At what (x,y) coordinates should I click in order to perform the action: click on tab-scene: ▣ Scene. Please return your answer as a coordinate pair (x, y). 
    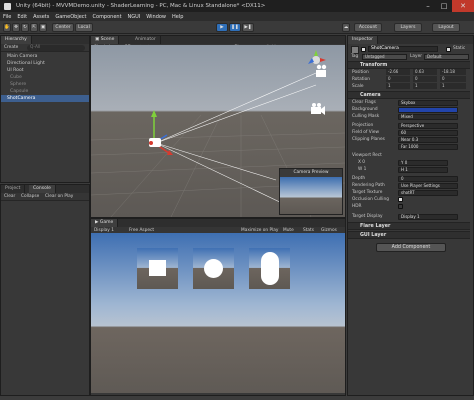
    Looking at the image, I should click on (105, 40).